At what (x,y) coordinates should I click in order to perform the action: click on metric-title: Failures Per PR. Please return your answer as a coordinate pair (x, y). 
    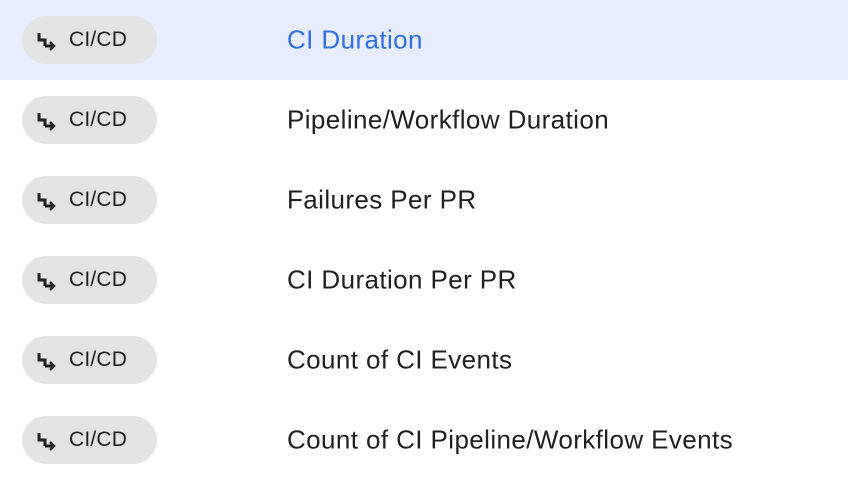
    Looking at the image, I should click on (382, 199).